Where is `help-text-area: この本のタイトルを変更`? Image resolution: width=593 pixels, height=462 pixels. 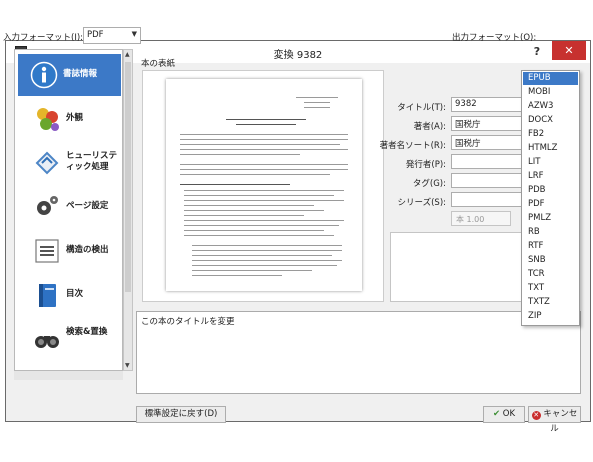 help-text-area: この本のタイトルを変更 is located at coordinates (358, 352).